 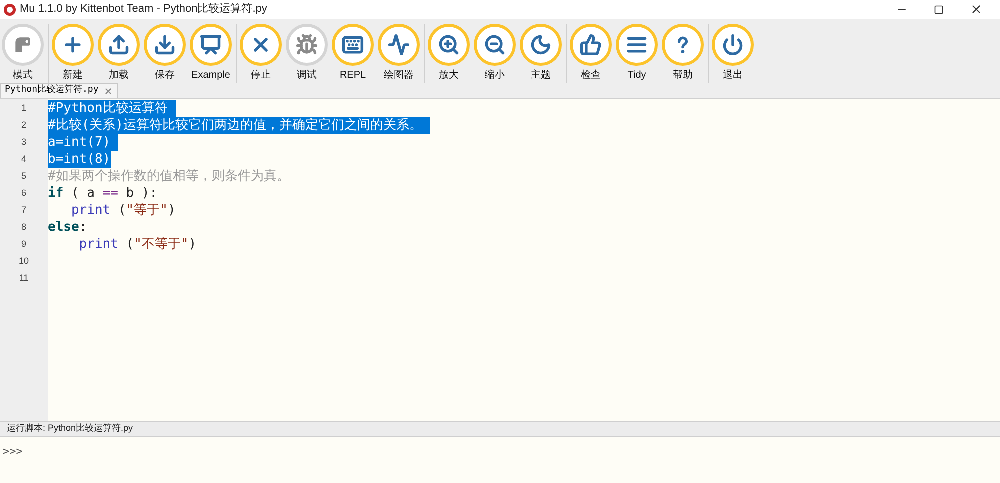 I want to click on zoom-in-icon, so click(x=449, y=45).